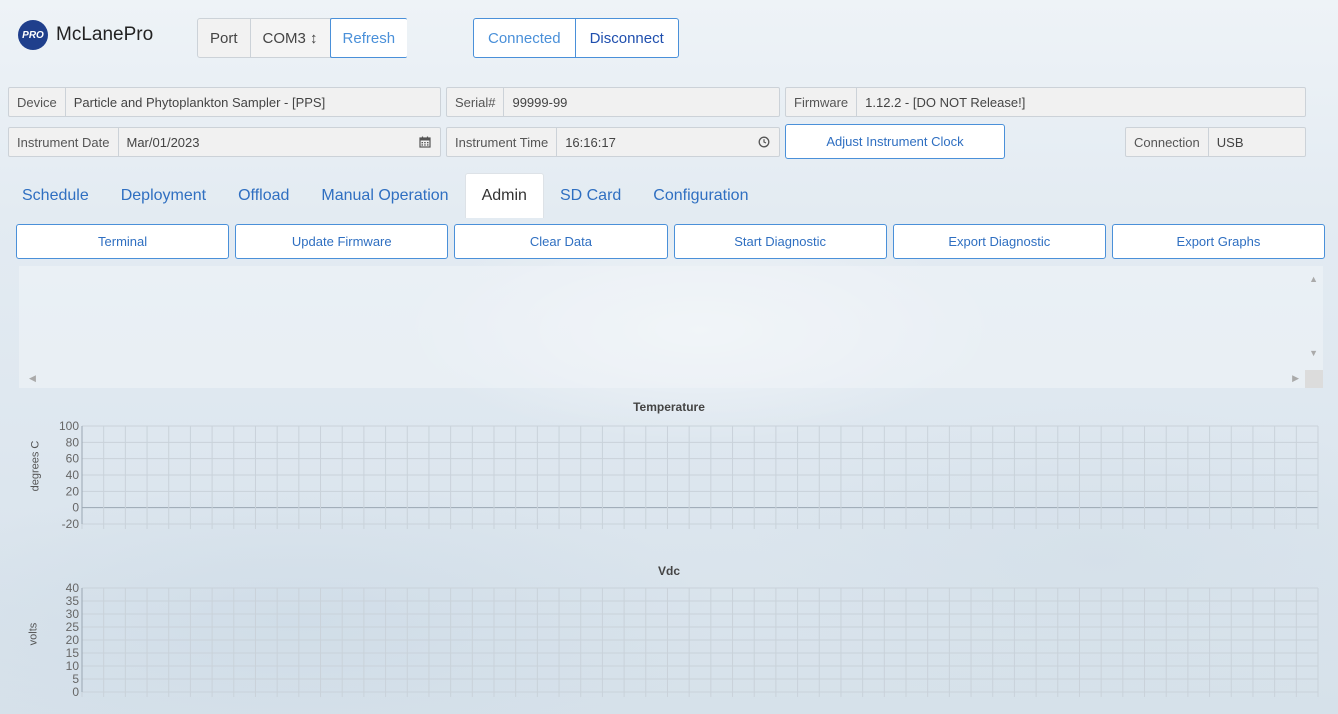 This screenshot has width=1338, height=714. What do you see at coordinates (1295, 378) in the screenshot?
I see `scroll-right-icon: ▶` at bounding box center [1295, 378].